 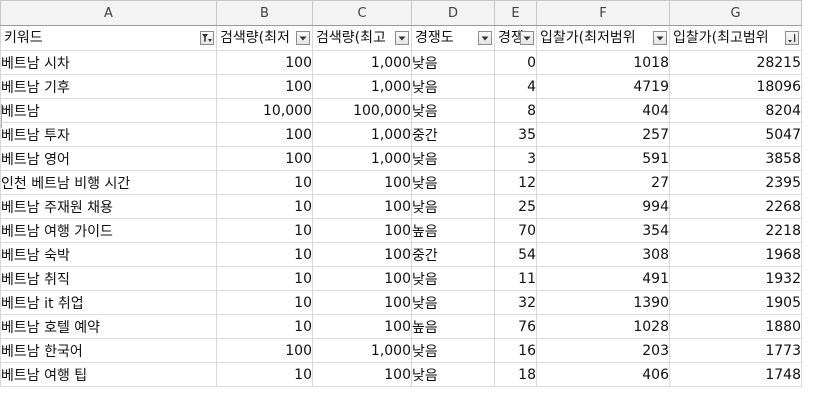 I want to click on grid-cell: 베트남 기후, so click(x=108, y=86).